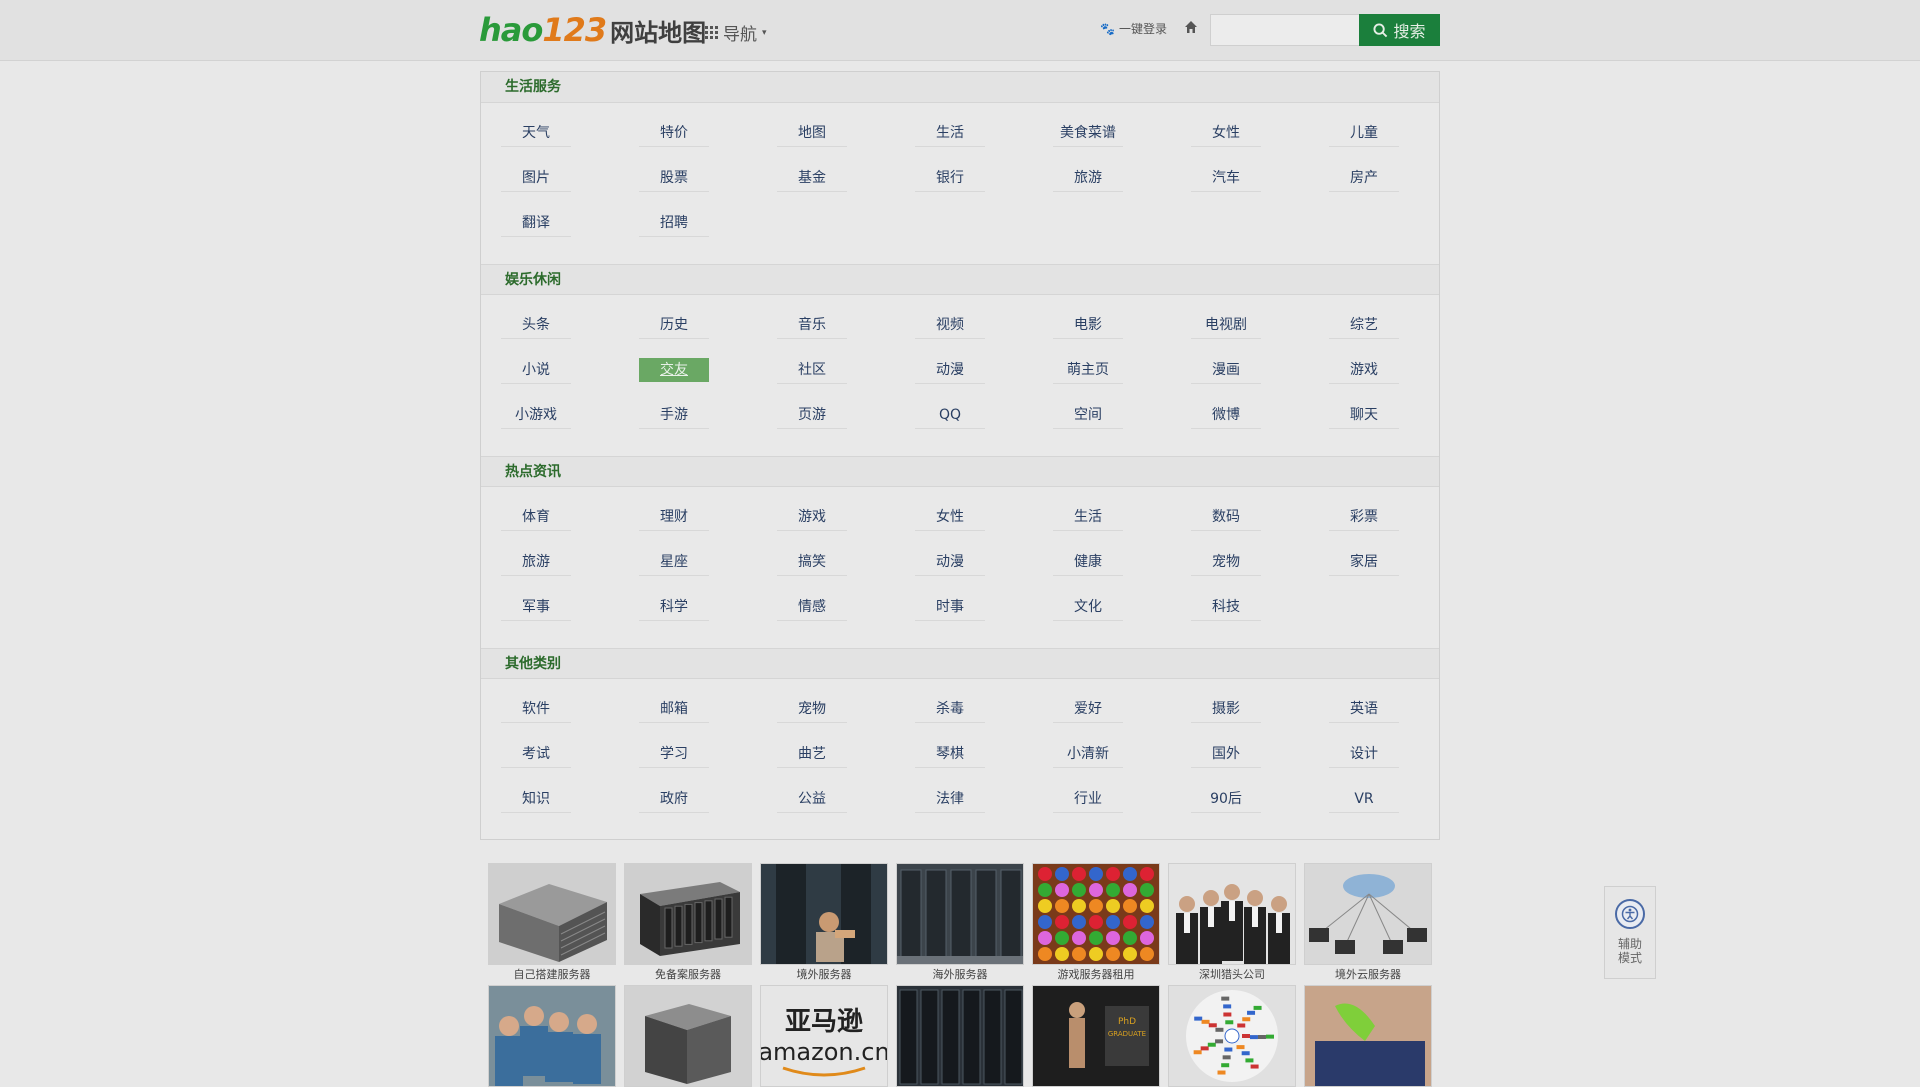 The height and width of the screenshot is (1087, 1920). Describe the element at coordinates (1364, 178) in the screenshot. I see `category-link: 房产` at that location.